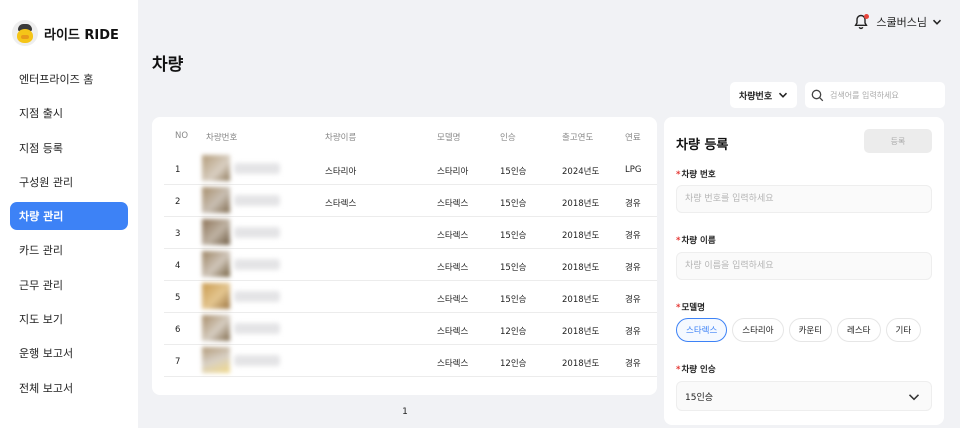  Describe the element at coordinates (758, 330) in the screenshot. I see `model-chip-staria: 스타리아` at that location.